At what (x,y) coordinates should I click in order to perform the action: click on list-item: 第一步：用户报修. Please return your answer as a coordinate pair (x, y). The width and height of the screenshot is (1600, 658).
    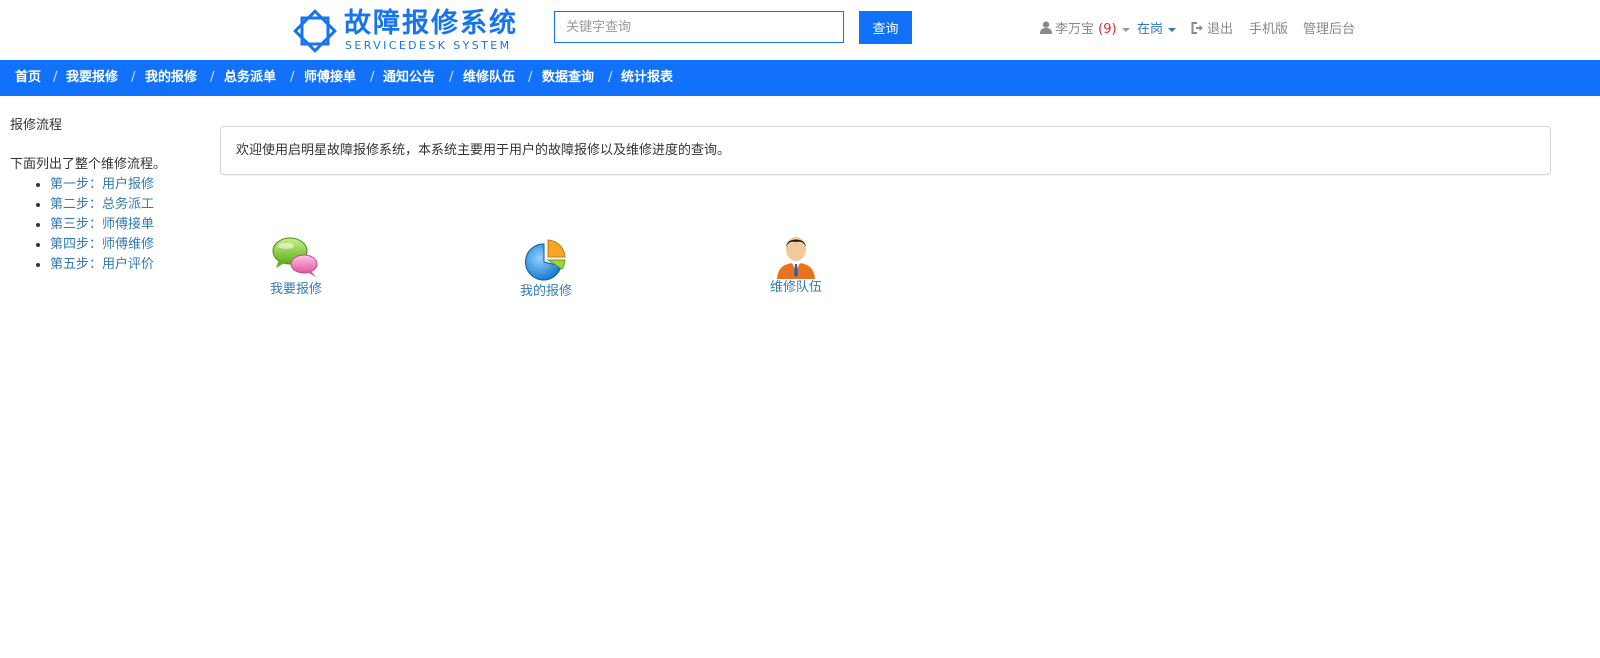
    Looking at the image, I should click on (102, 185).